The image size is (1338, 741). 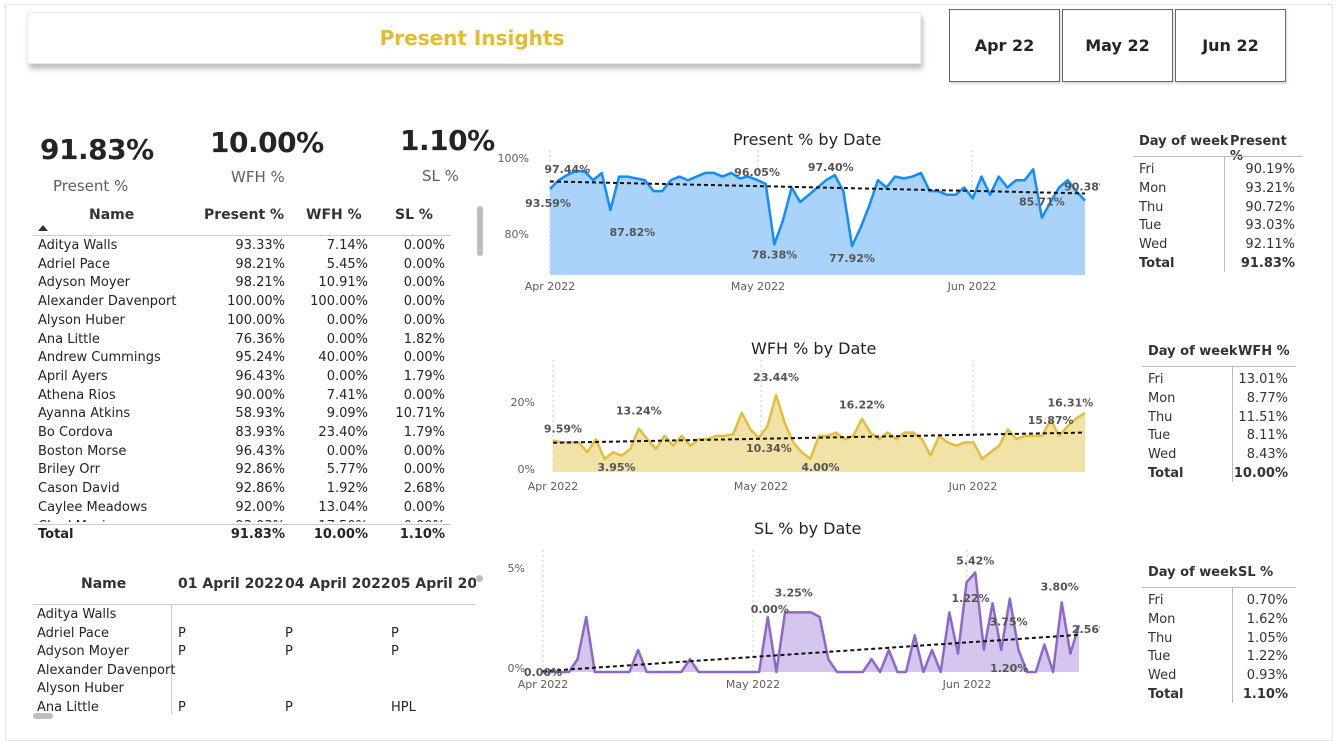 What do you see at coordinates (1004, 45) in the screenshot?
I see `slicer-apr-22: Apr 22` at bounding box center [1004, 45].